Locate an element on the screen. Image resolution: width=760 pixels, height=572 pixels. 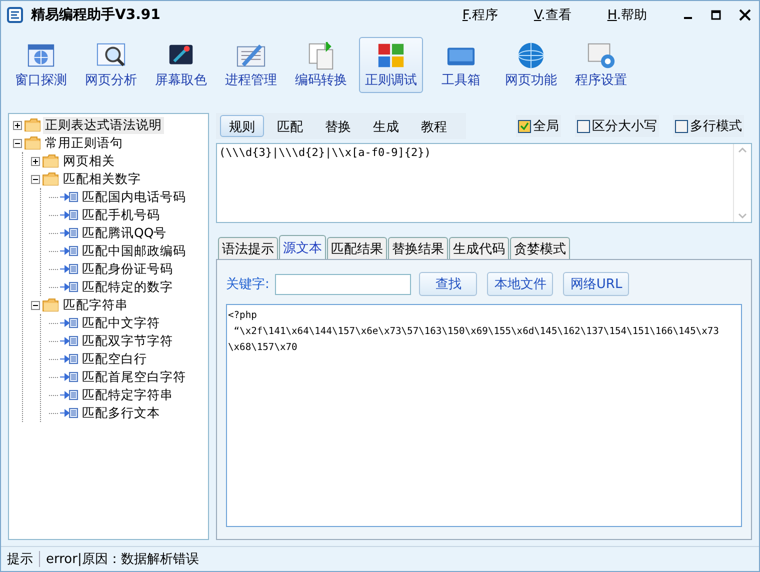
tree-item: 匹配首尾空白字符 is located at coordinates (134, 377).